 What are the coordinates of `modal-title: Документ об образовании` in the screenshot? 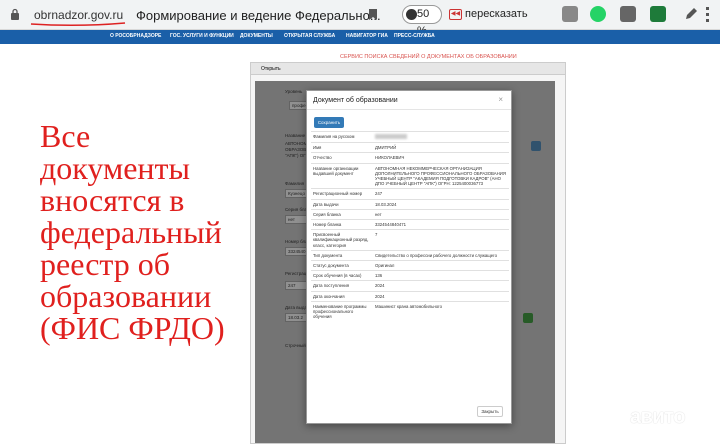 It's located at (355, 100).